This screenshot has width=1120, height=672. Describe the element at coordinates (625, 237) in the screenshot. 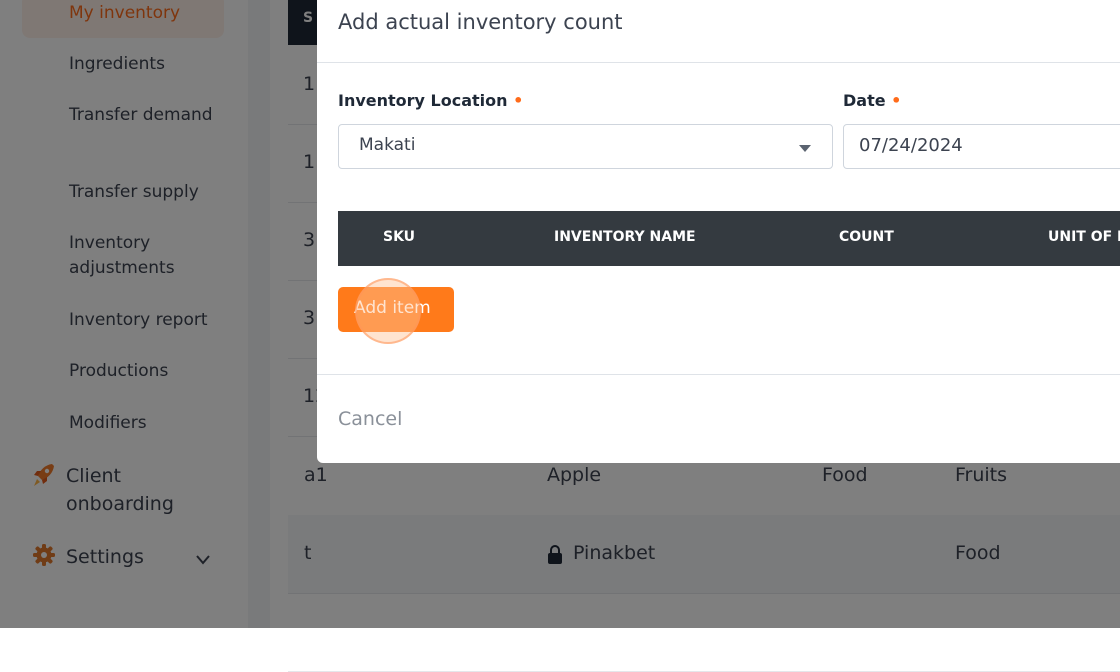

I see `column-inventory-name: INVENTORY NAME` at that location.